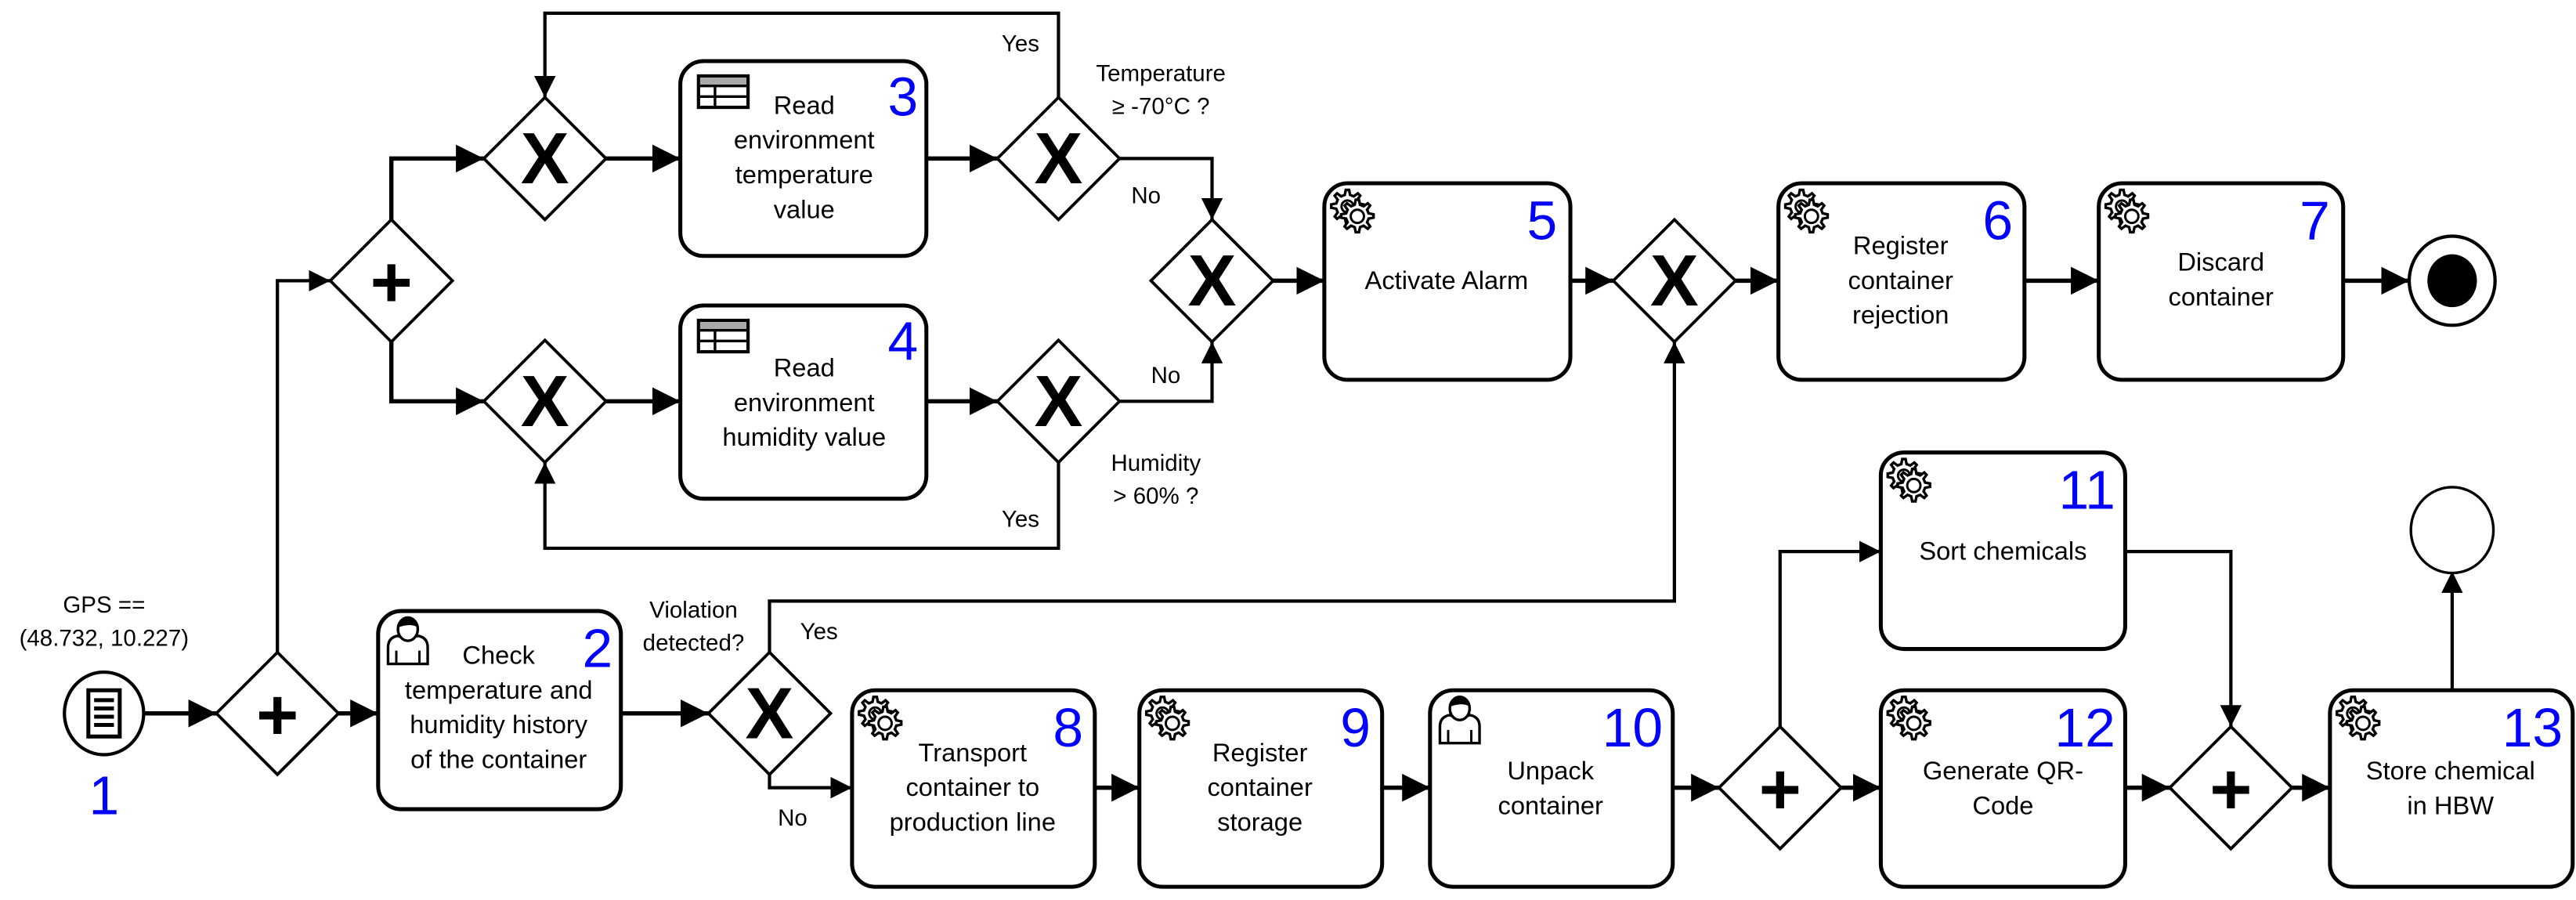 This screenshot has width=2576, height=900. What do you see at coordinates (1156, 463) in the screenshot?
I see `humidity-question-line-1: Humidity` at bounding box center [1156, 463].